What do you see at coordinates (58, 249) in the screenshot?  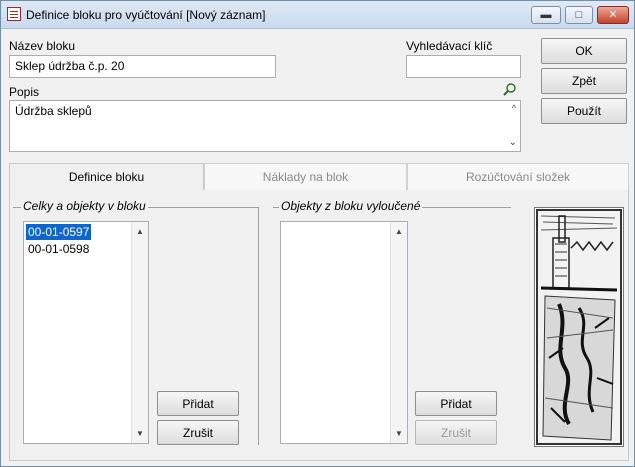 I see `list-item: 00-01-0598` at bounding box center [58, 249].